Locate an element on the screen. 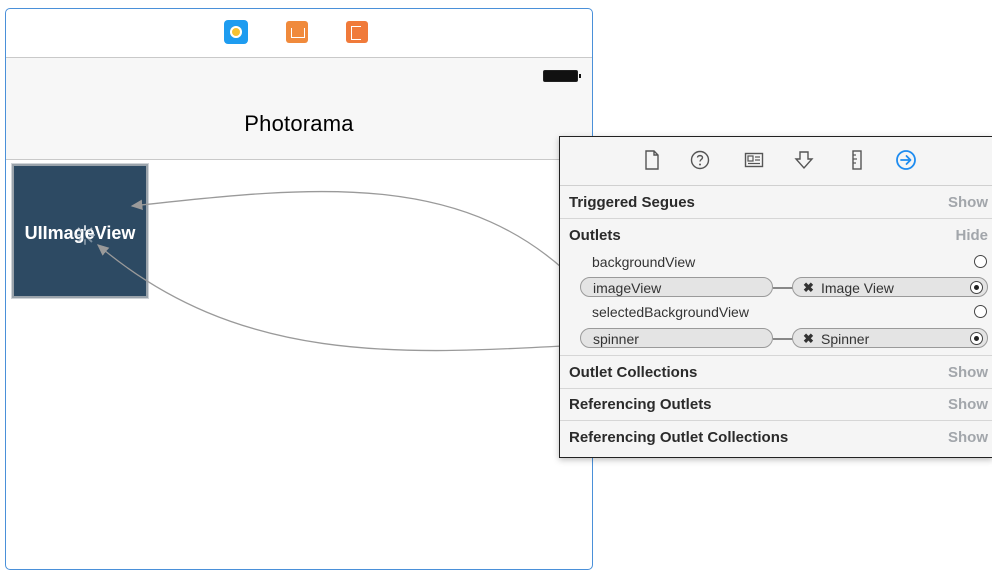 Image resolution: width=992 pixels, height=570 pixels. outlet-row-spinner: spinner ✖ Spinner is located at coordinates (776, 338).